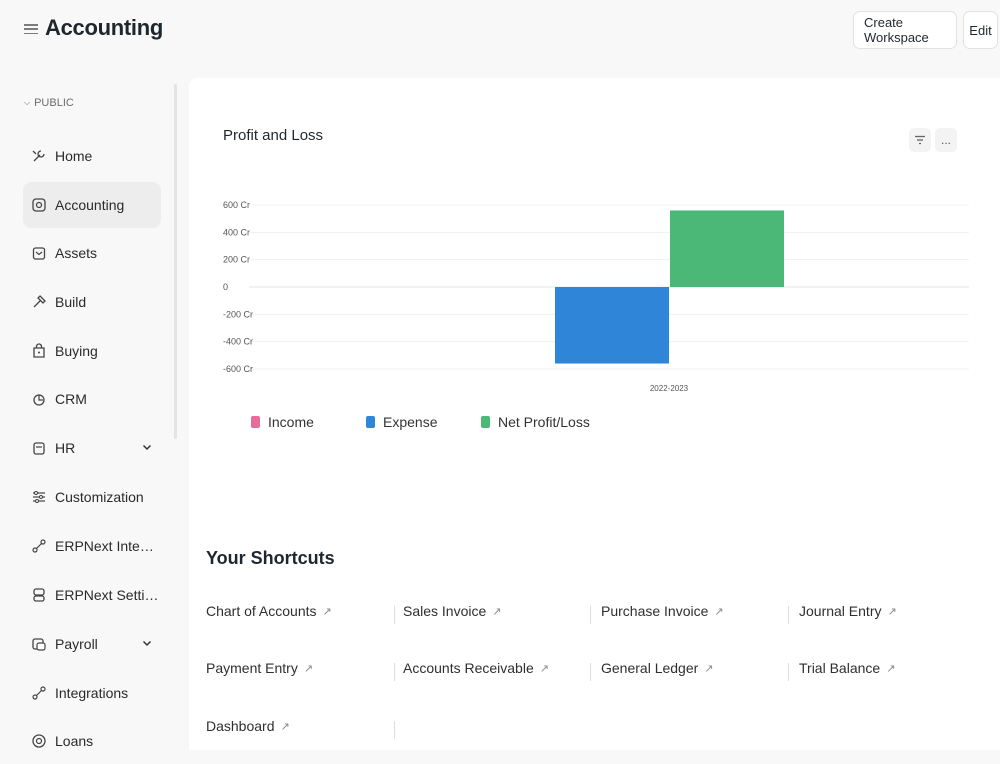 The image size is (1000, 764). I want to click on sidebar-item-accounting: Accounting, so click(92, 205).